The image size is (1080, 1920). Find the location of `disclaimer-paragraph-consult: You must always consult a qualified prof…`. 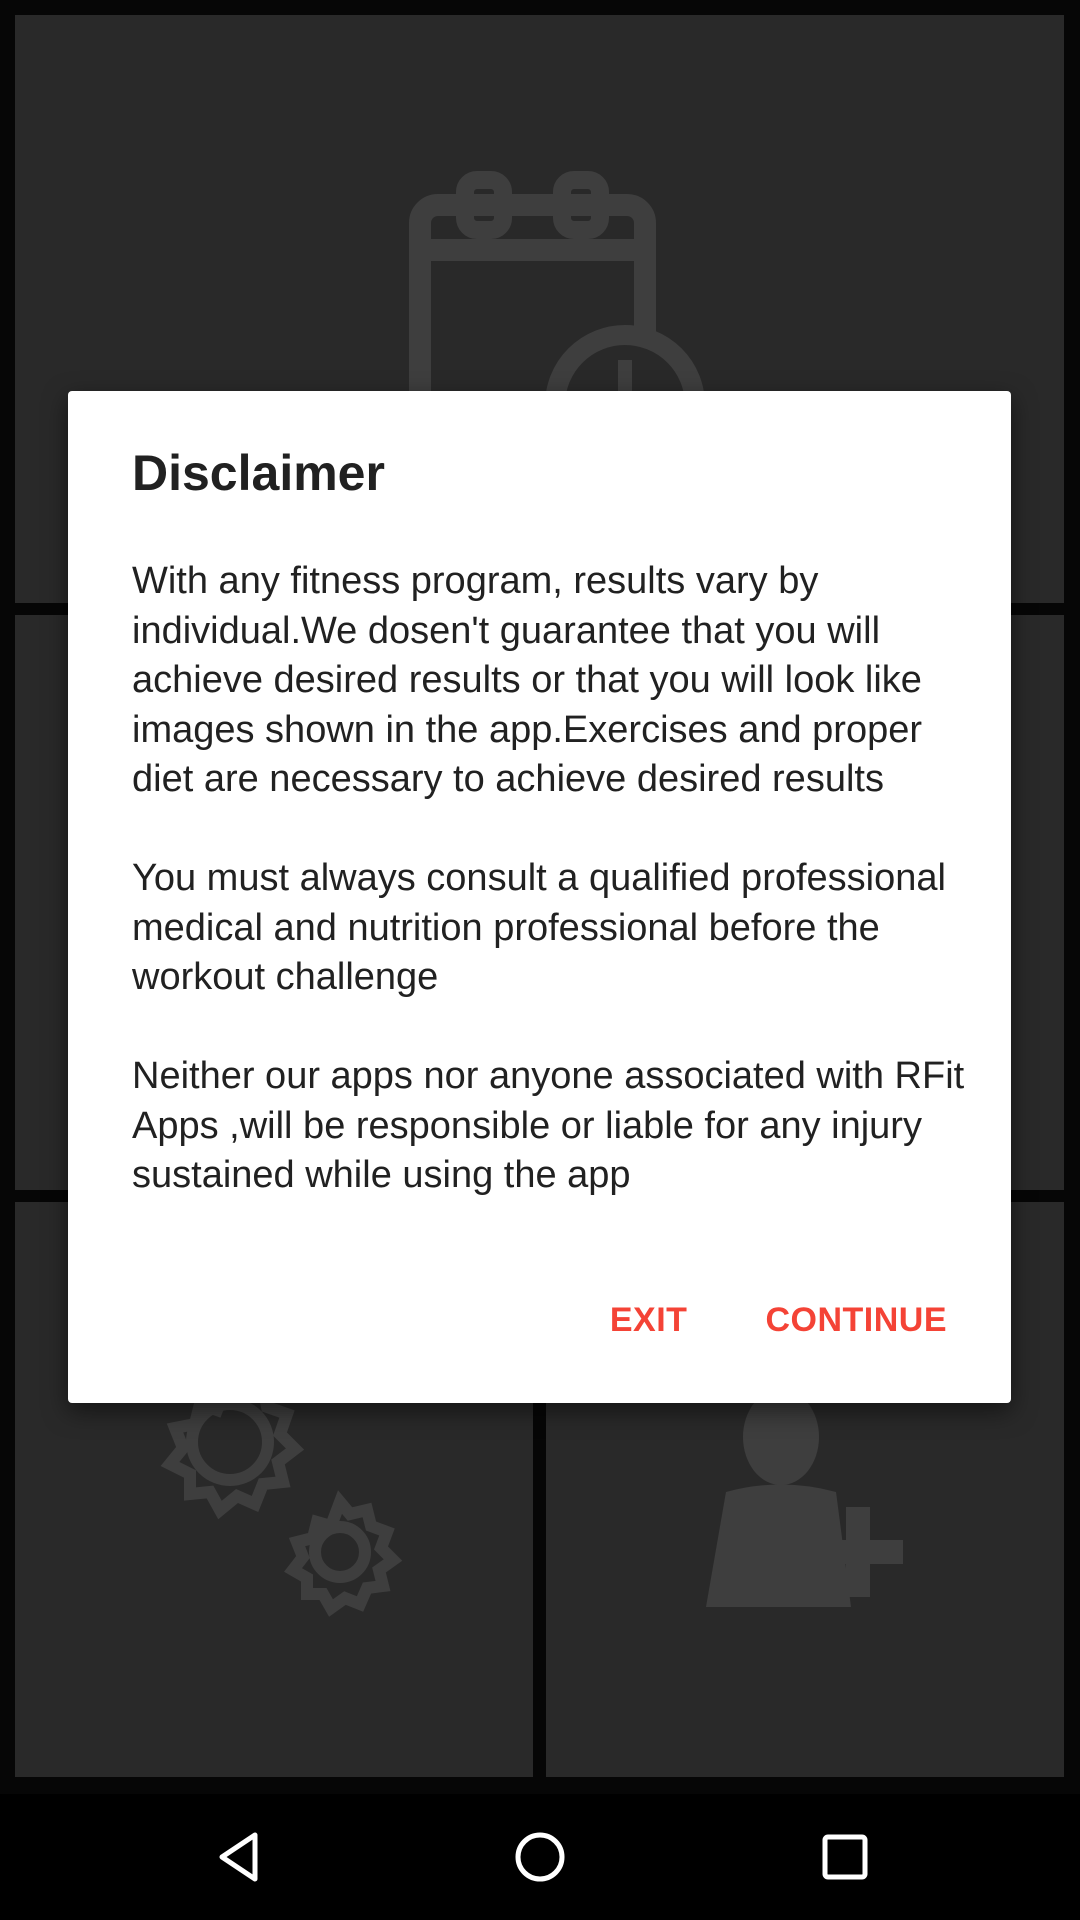

disclaimer-paragraph-consult: You must always consult a qualified prof… is located at coordinates (539, 927).